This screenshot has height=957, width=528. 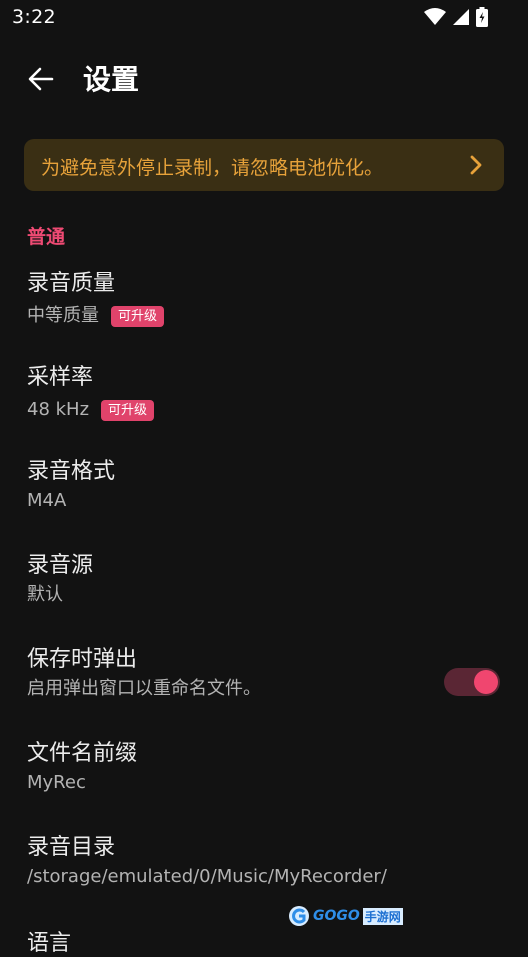 I want to click on battery-optimization-banner: 为避免意外停止录制，请忽略电池优化。, so click(x=264, y=165).